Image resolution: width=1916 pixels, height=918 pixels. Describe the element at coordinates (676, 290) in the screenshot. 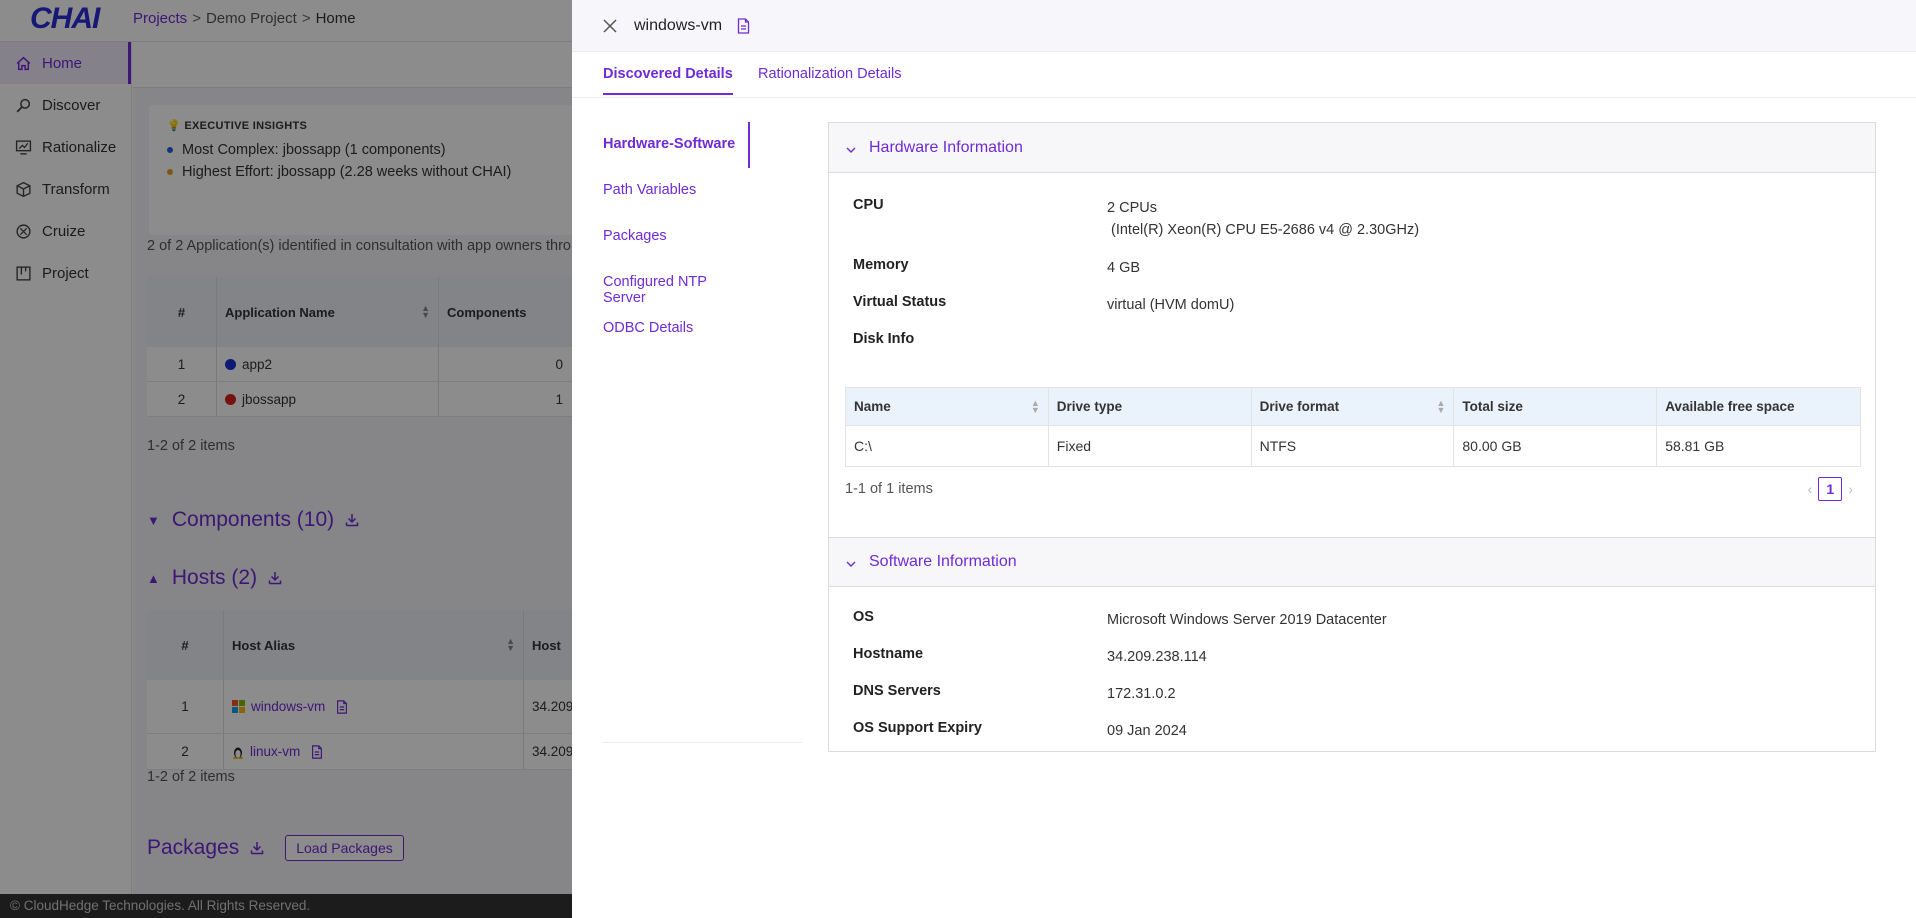

I see `nav-configured-ntp-server: Configured NTP Server` at that location.